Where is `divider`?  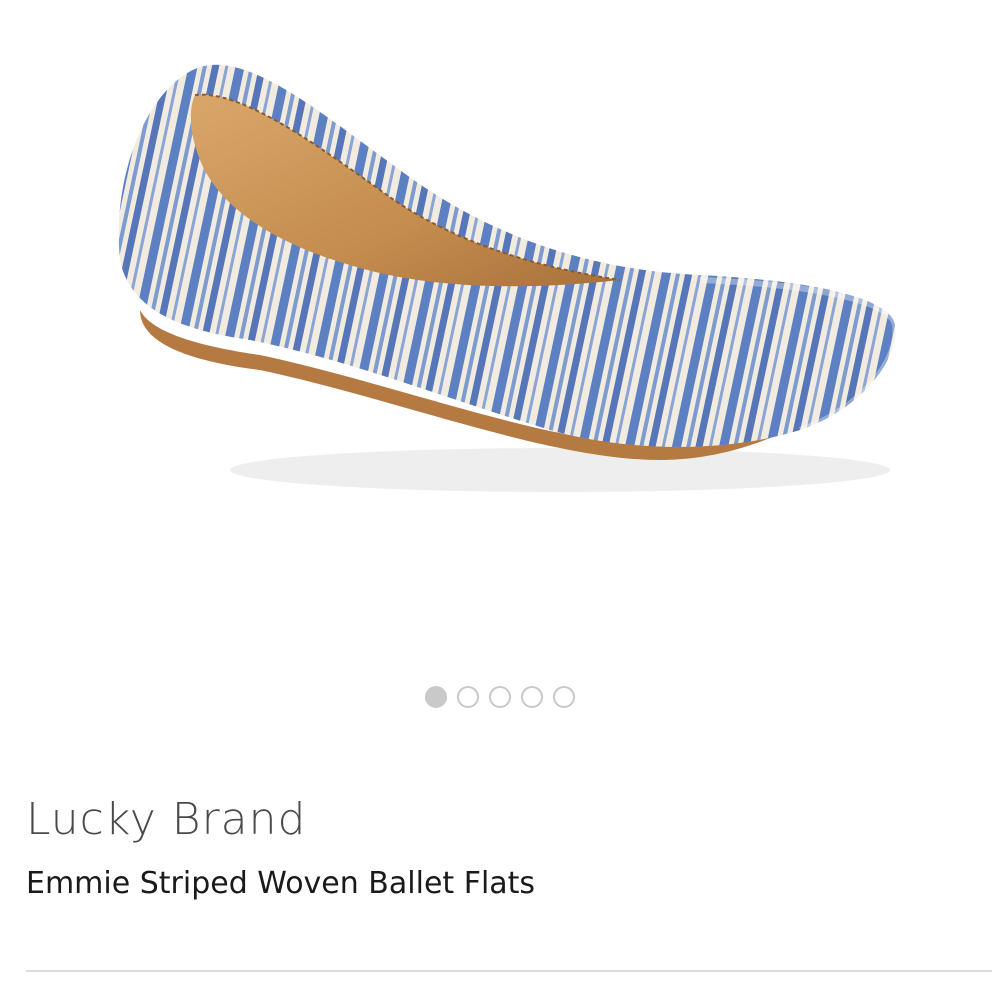 divider is located at coordinates (509, 971).